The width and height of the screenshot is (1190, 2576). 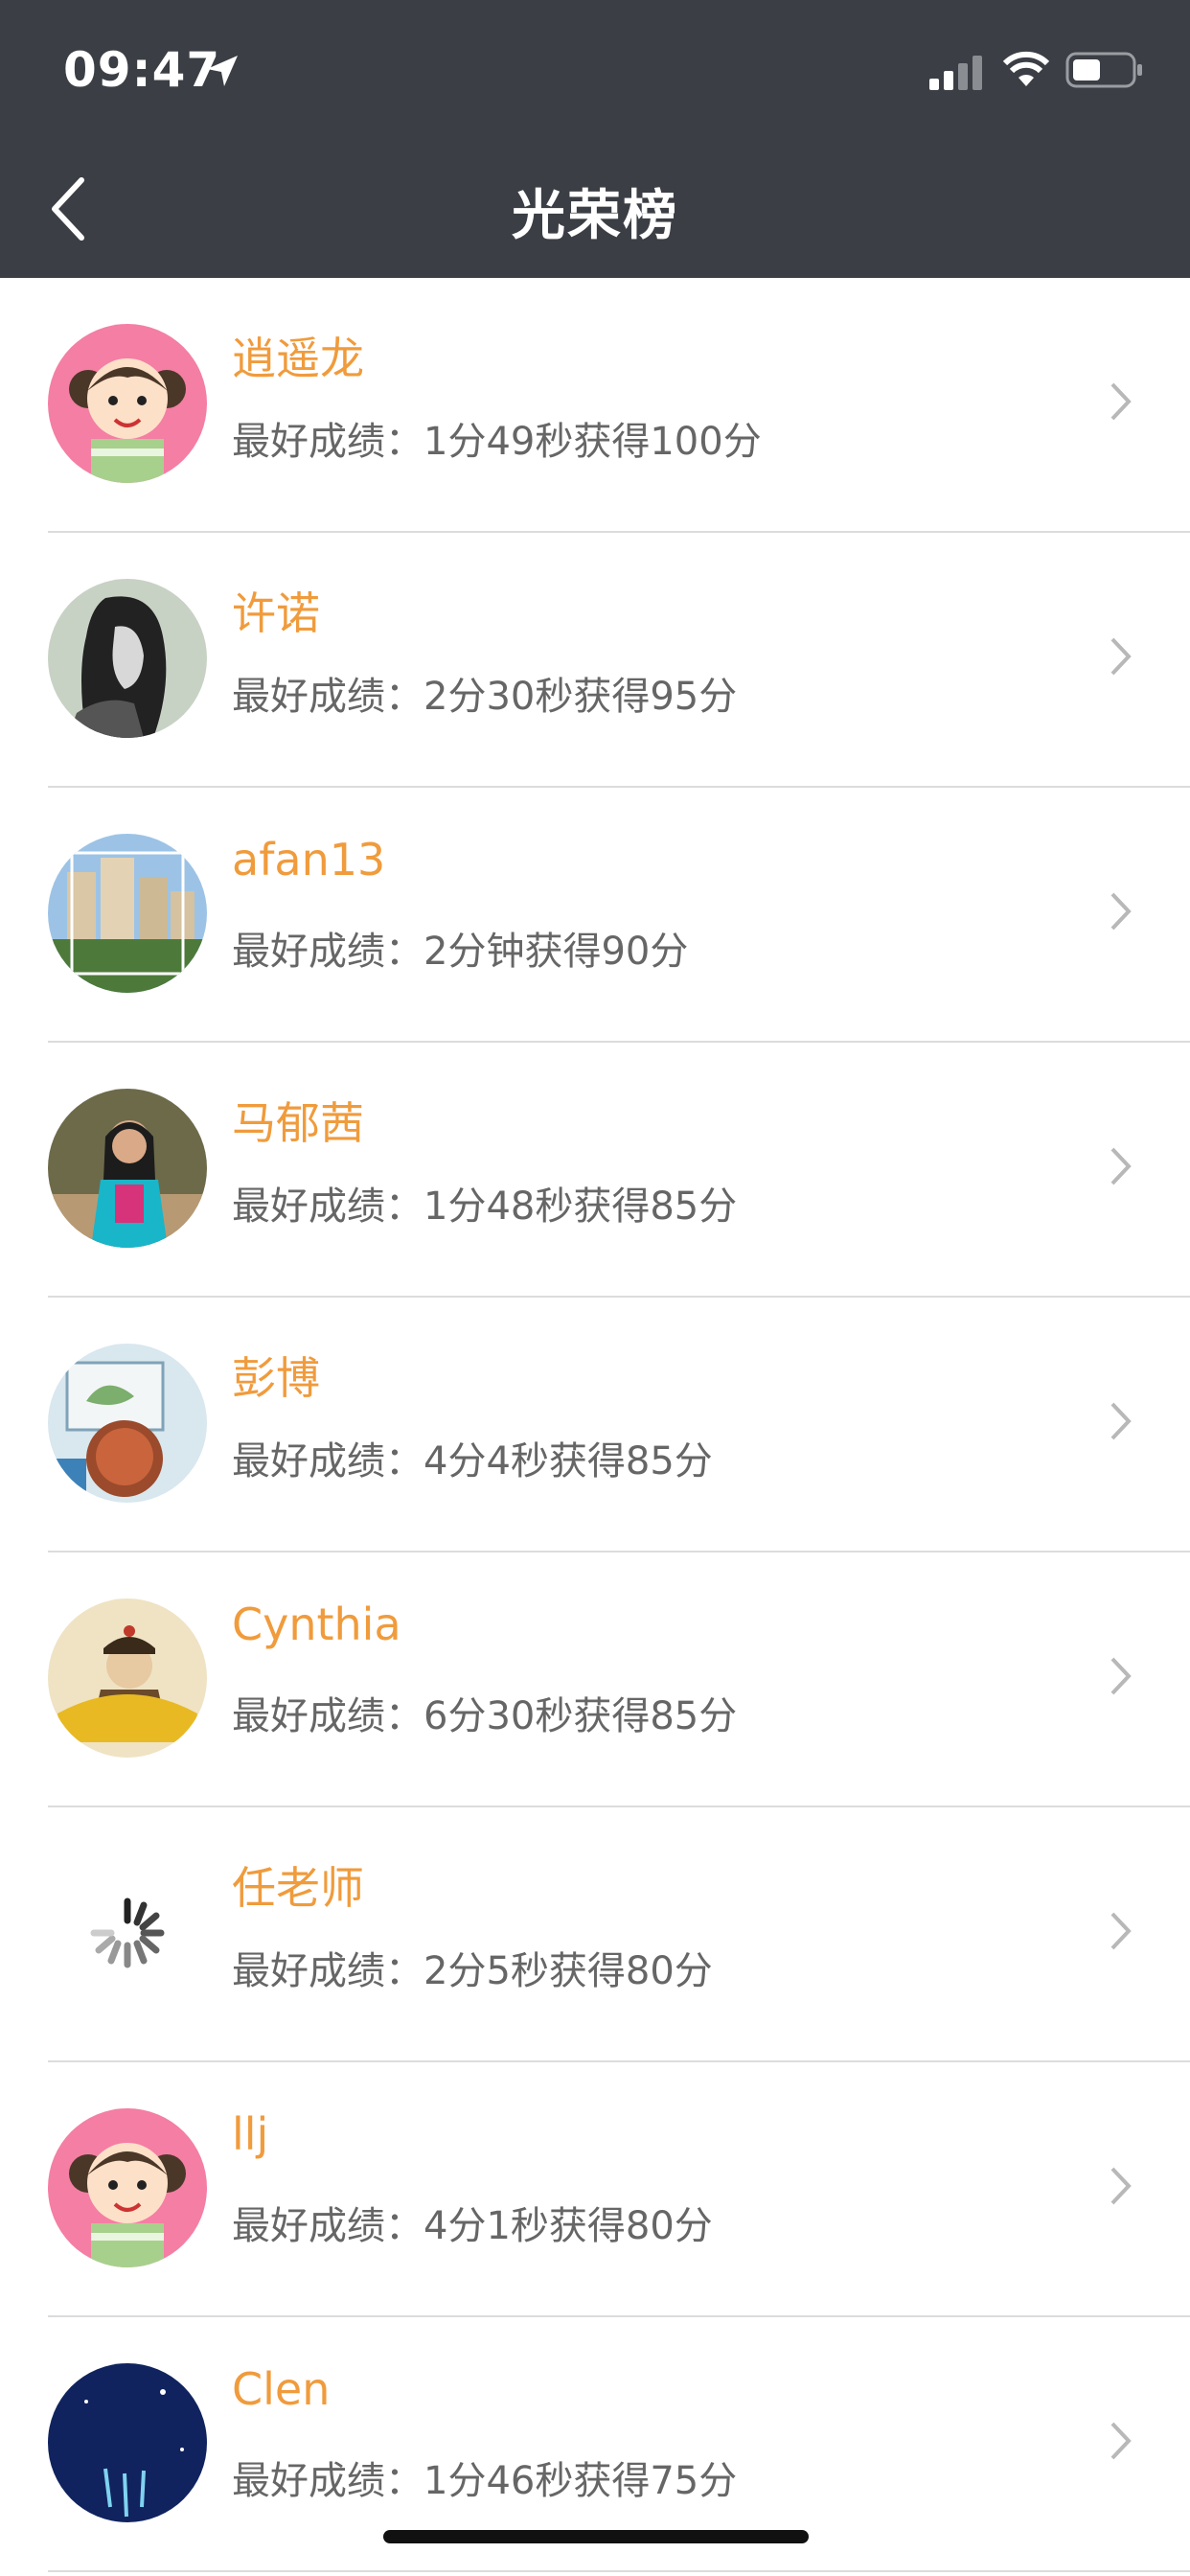 What do you see at coordinates (281, 2389) in the screenshot?
I see `user-name: Clen` at bounding box center [281, 2389].